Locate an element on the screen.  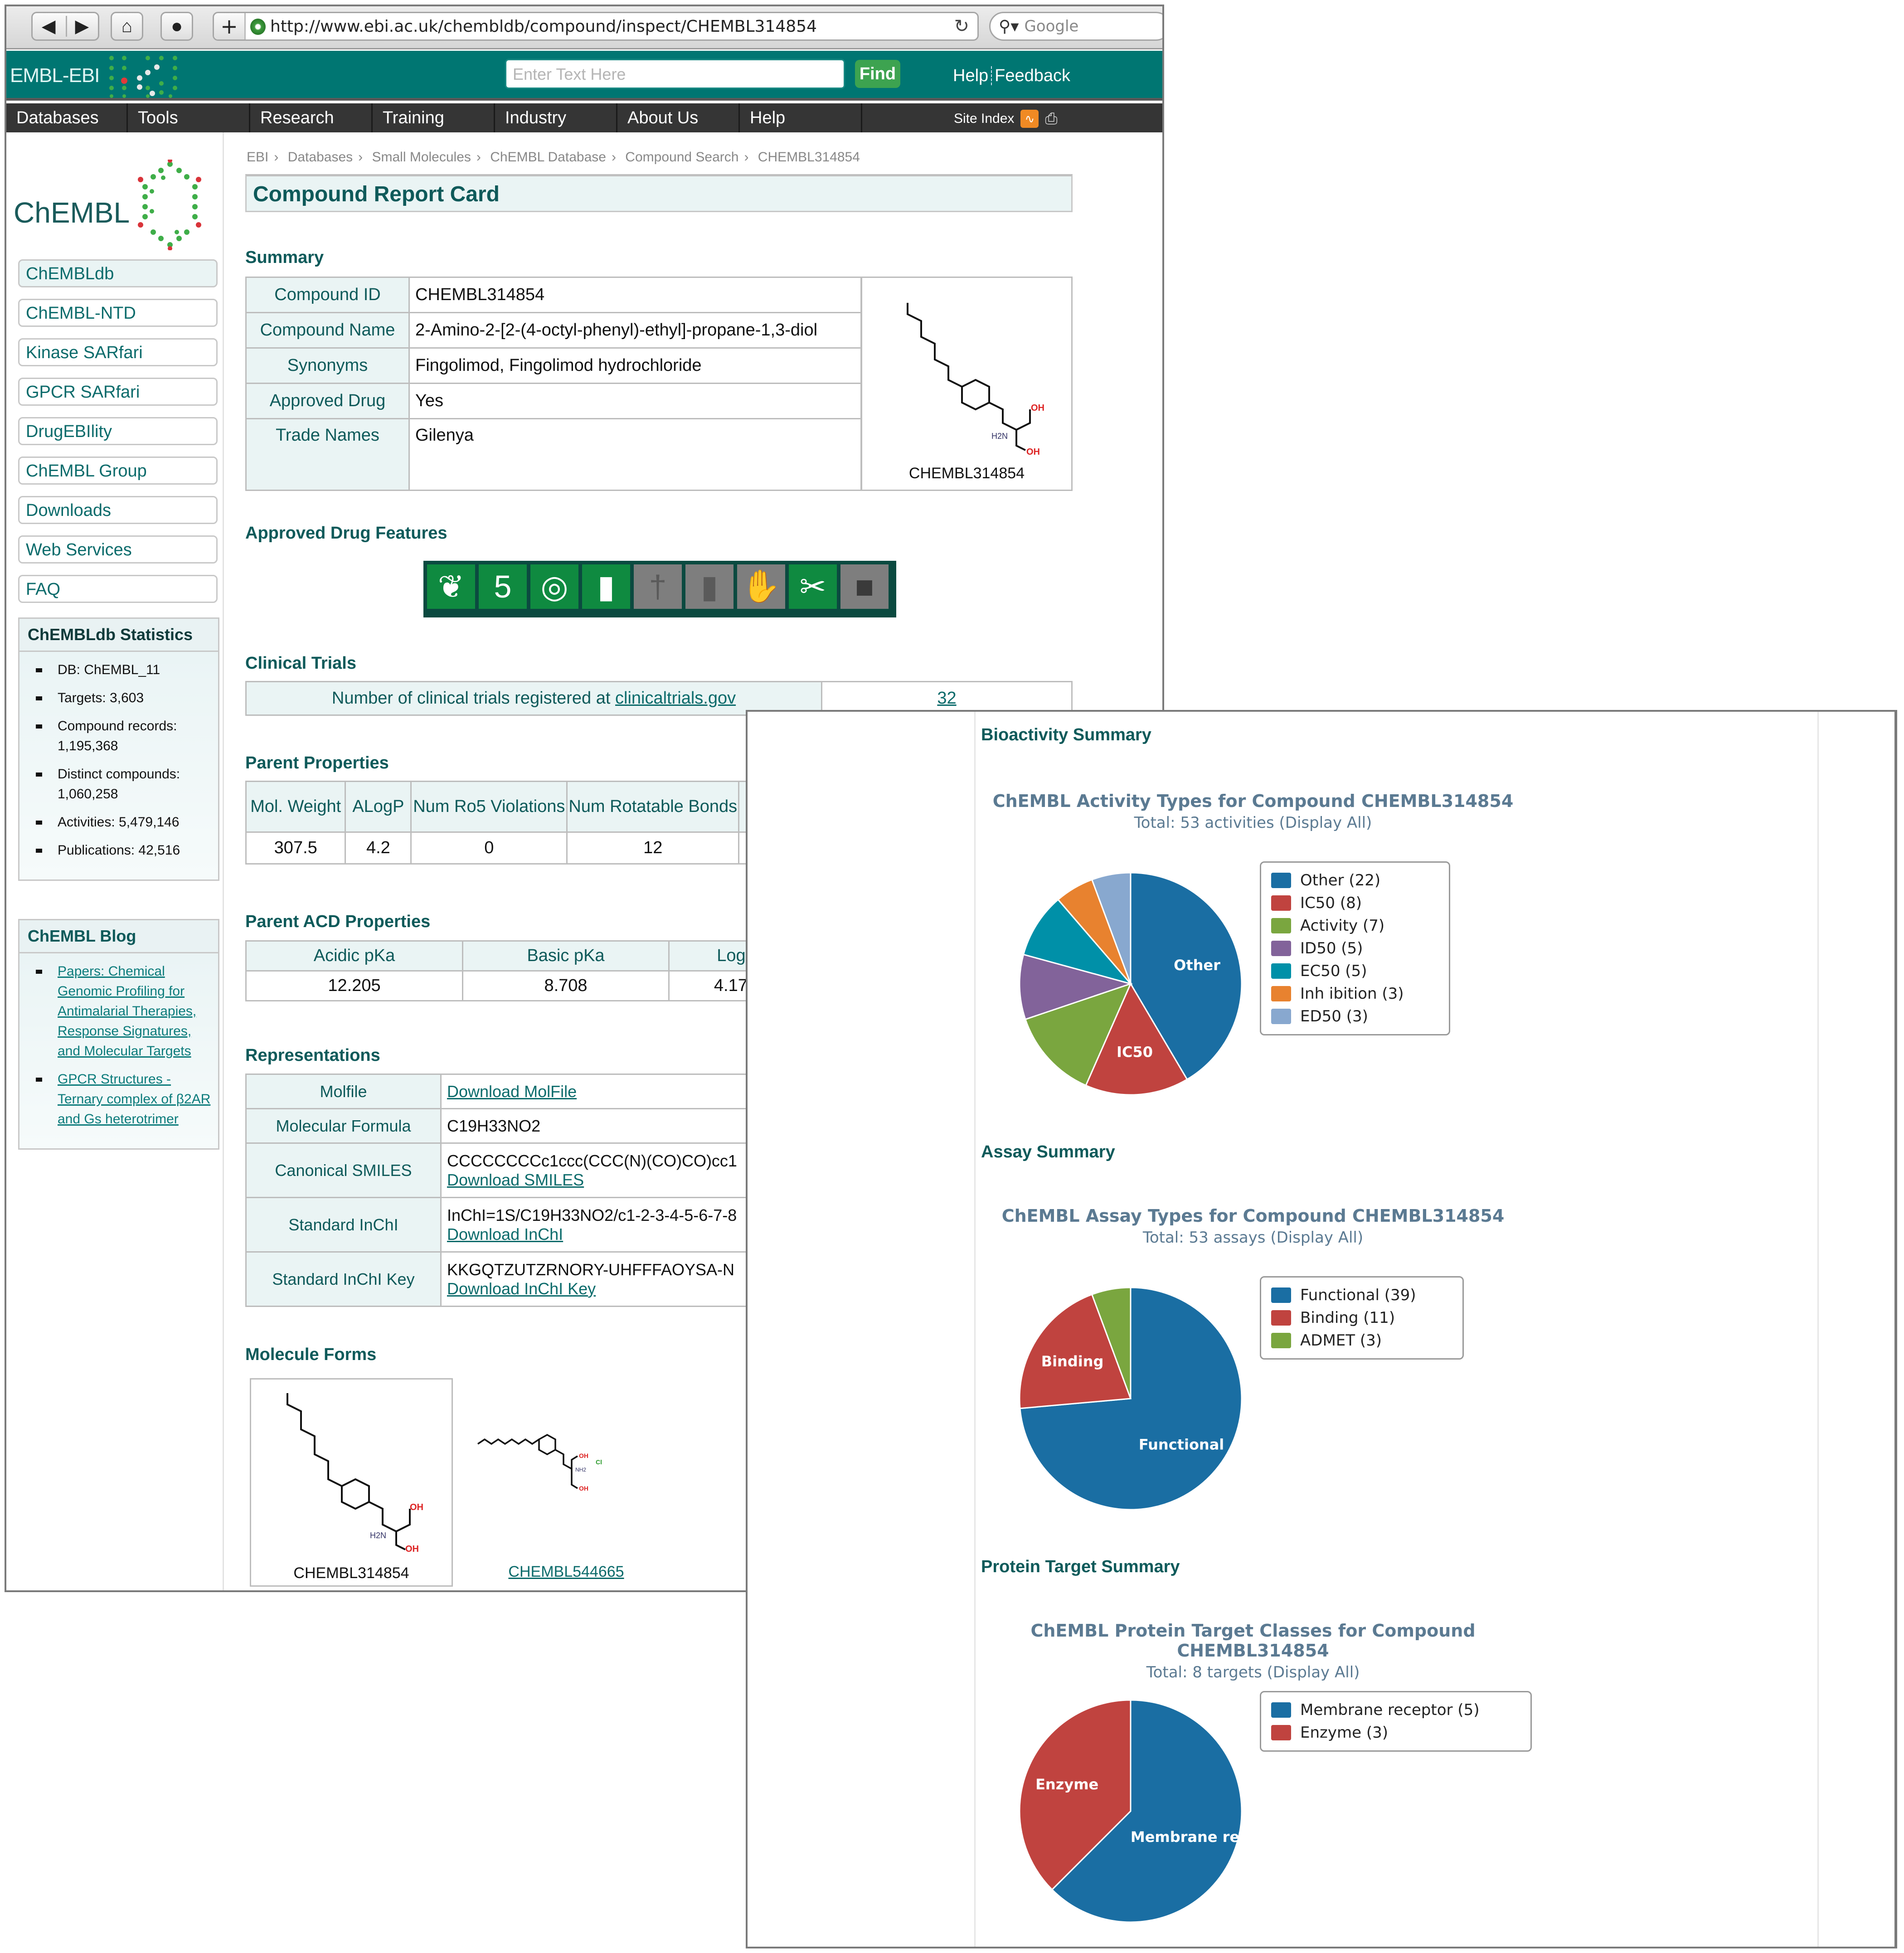
download-inchi-key-link: Download InChI Key is located at coordinates (521, 1288).